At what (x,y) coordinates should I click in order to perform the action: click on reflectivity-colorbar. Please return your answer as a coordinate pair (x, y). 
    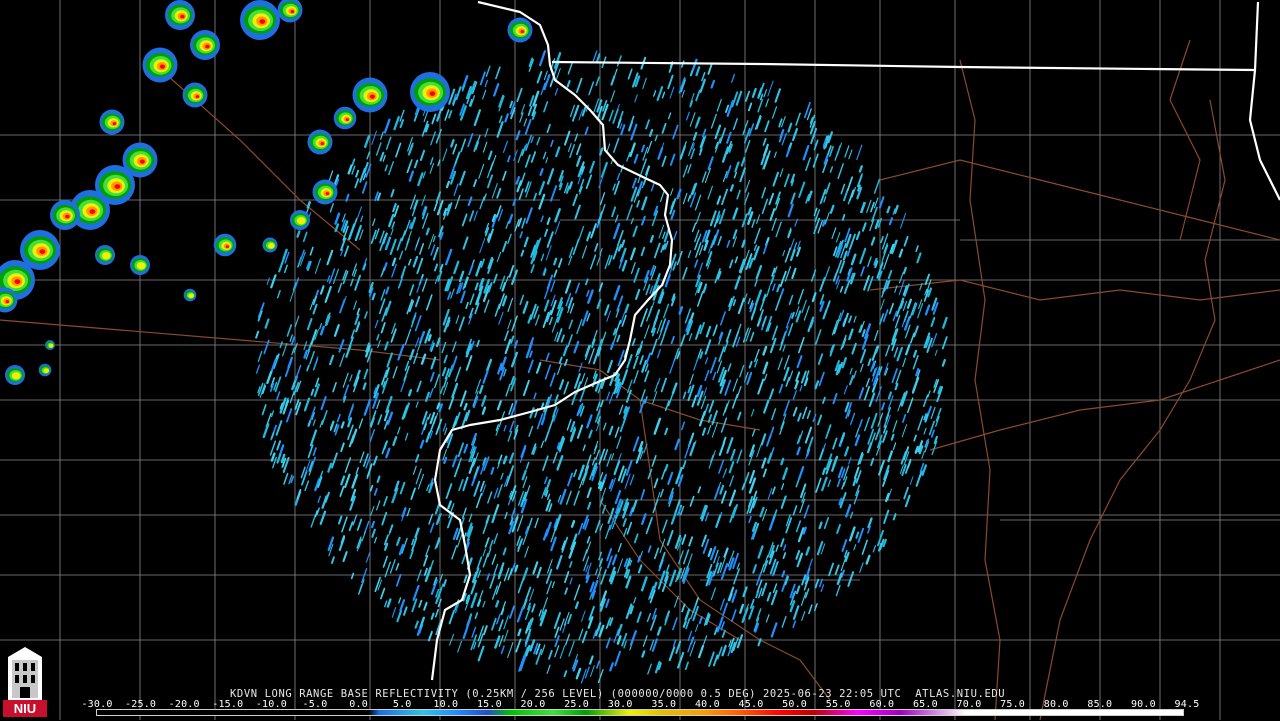
    Looking at the image, I should click on (640, 712).